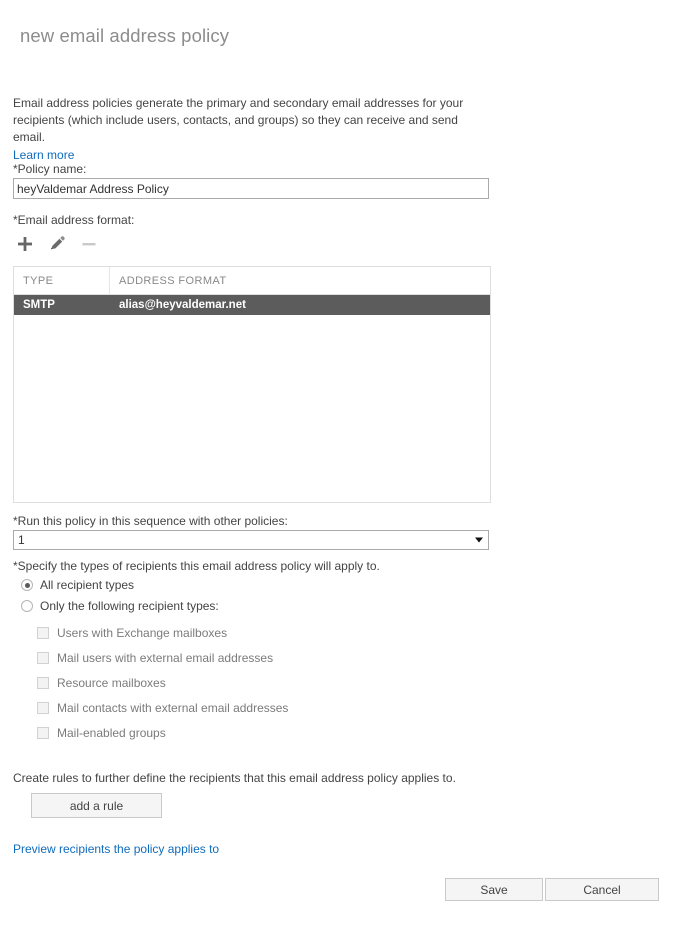 This screenshot has height=935, width=690. Describe the element at coordinates (25, 244) in the screenshot. I see `add-icon` at that location.